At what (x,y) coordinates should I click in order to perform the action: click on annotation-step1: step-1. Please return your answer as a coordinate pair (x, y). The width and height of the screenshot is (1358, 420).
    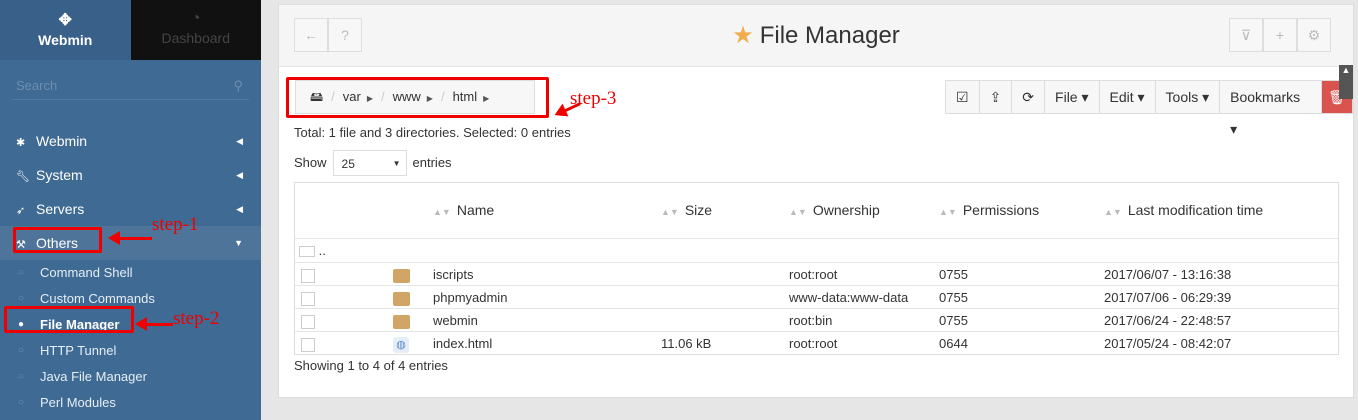
    Looking at the image, I should click on (175, 224).